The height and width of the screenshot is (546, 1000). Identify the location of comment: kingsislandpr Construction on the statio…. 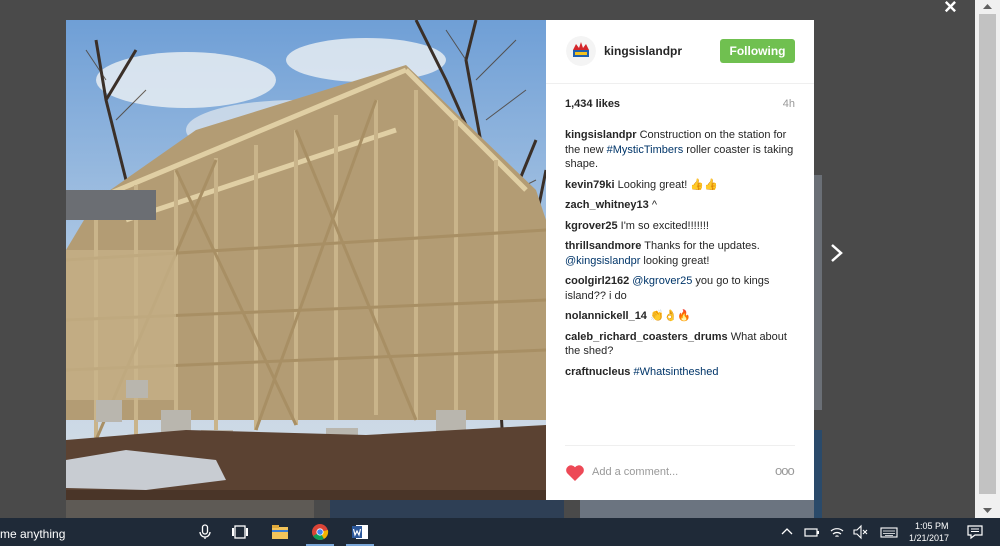
(681, 150).